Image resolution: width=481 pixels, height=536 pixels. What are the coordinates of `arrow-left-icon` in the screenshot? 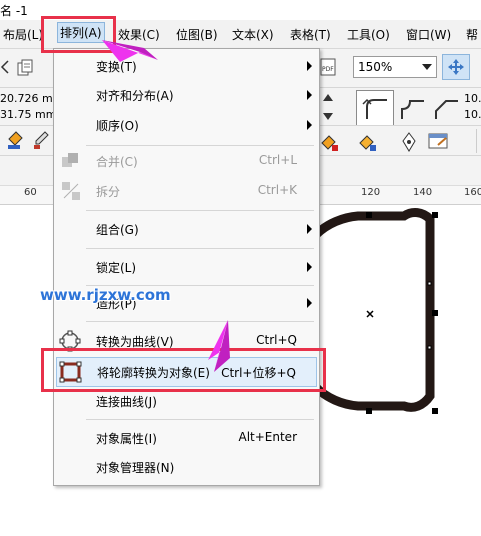 It's located at (5, 67).